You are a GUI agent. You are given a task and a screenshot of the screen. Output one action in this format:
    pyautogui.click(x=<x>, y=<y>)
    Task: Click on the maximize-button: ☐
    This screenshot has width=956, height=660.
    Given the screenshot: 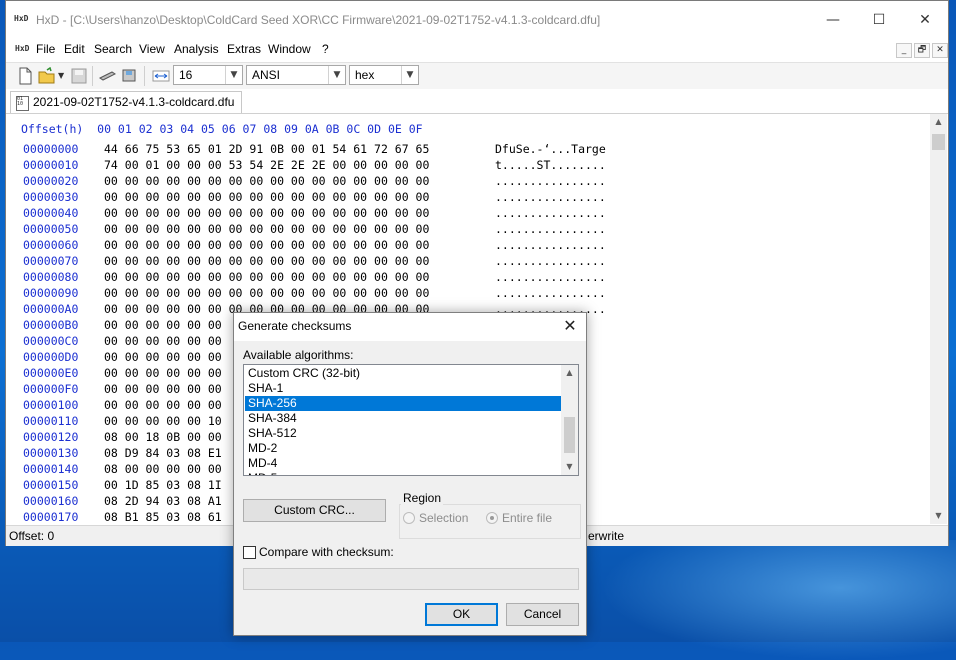 What is the action you would take?
    pyautogui.click(x=879, y=20)
    